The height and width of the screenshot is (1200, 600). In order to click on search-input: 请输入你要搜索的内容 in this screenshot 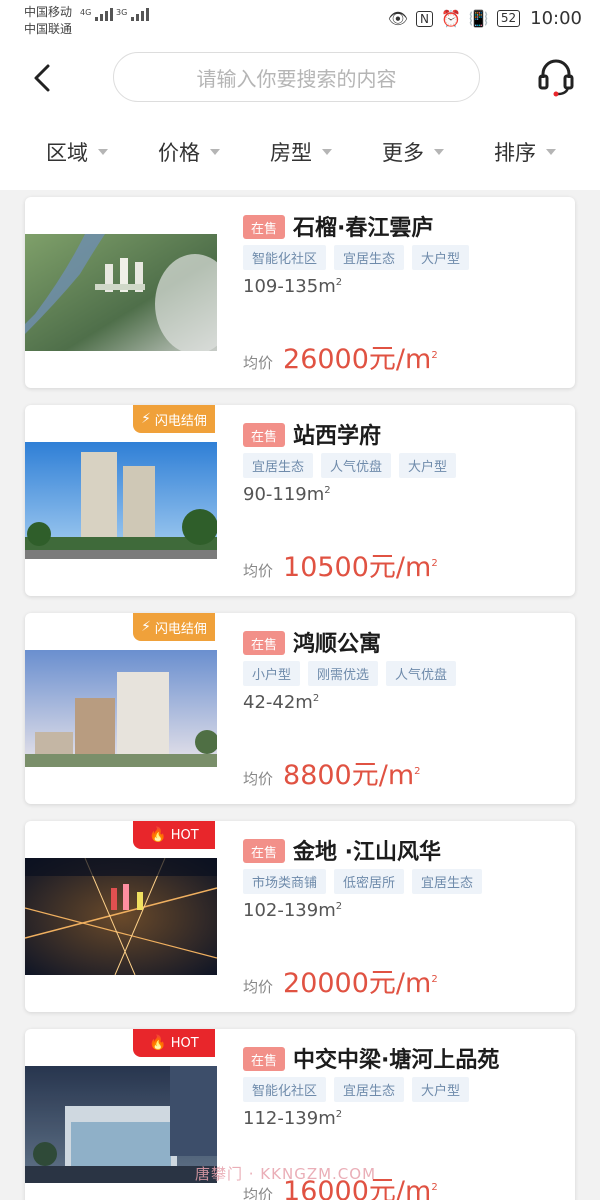, I will do `click(296, 77)`.